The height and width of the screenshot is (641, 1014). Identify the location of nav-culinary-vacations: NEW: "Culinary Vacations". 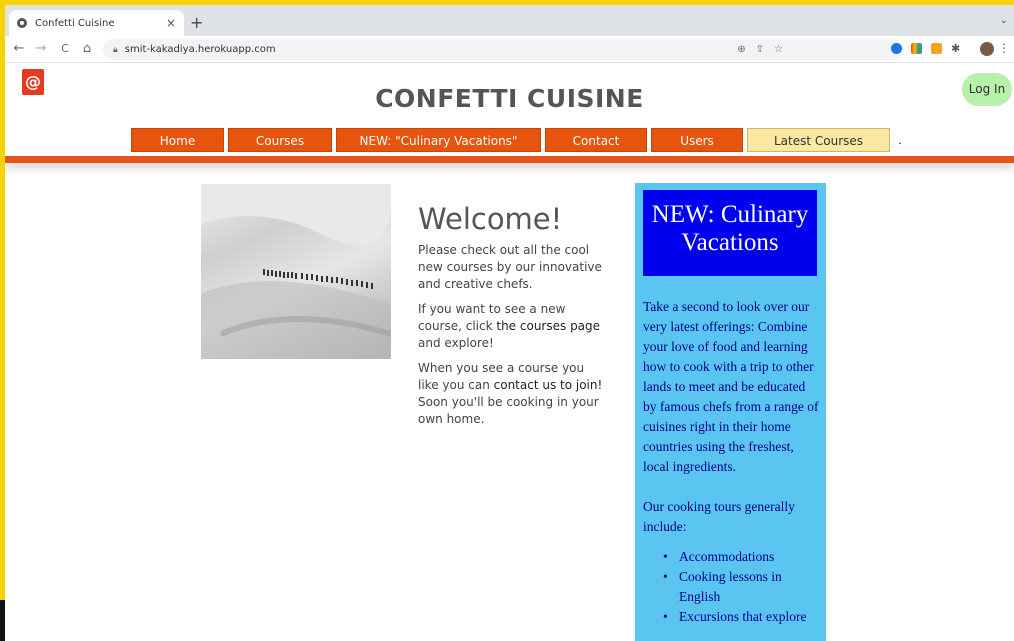
(438, 140).